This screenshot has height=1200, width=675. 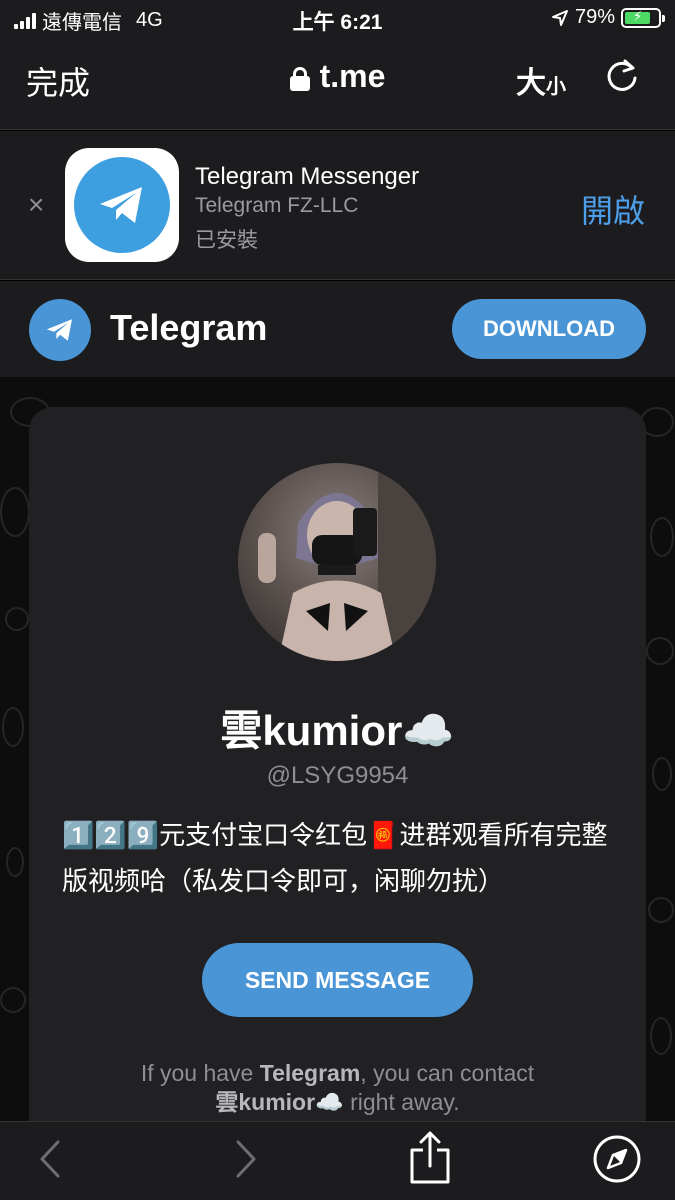 I want to click on download-button: DOWNLOAD, so click(x=549, y=329).